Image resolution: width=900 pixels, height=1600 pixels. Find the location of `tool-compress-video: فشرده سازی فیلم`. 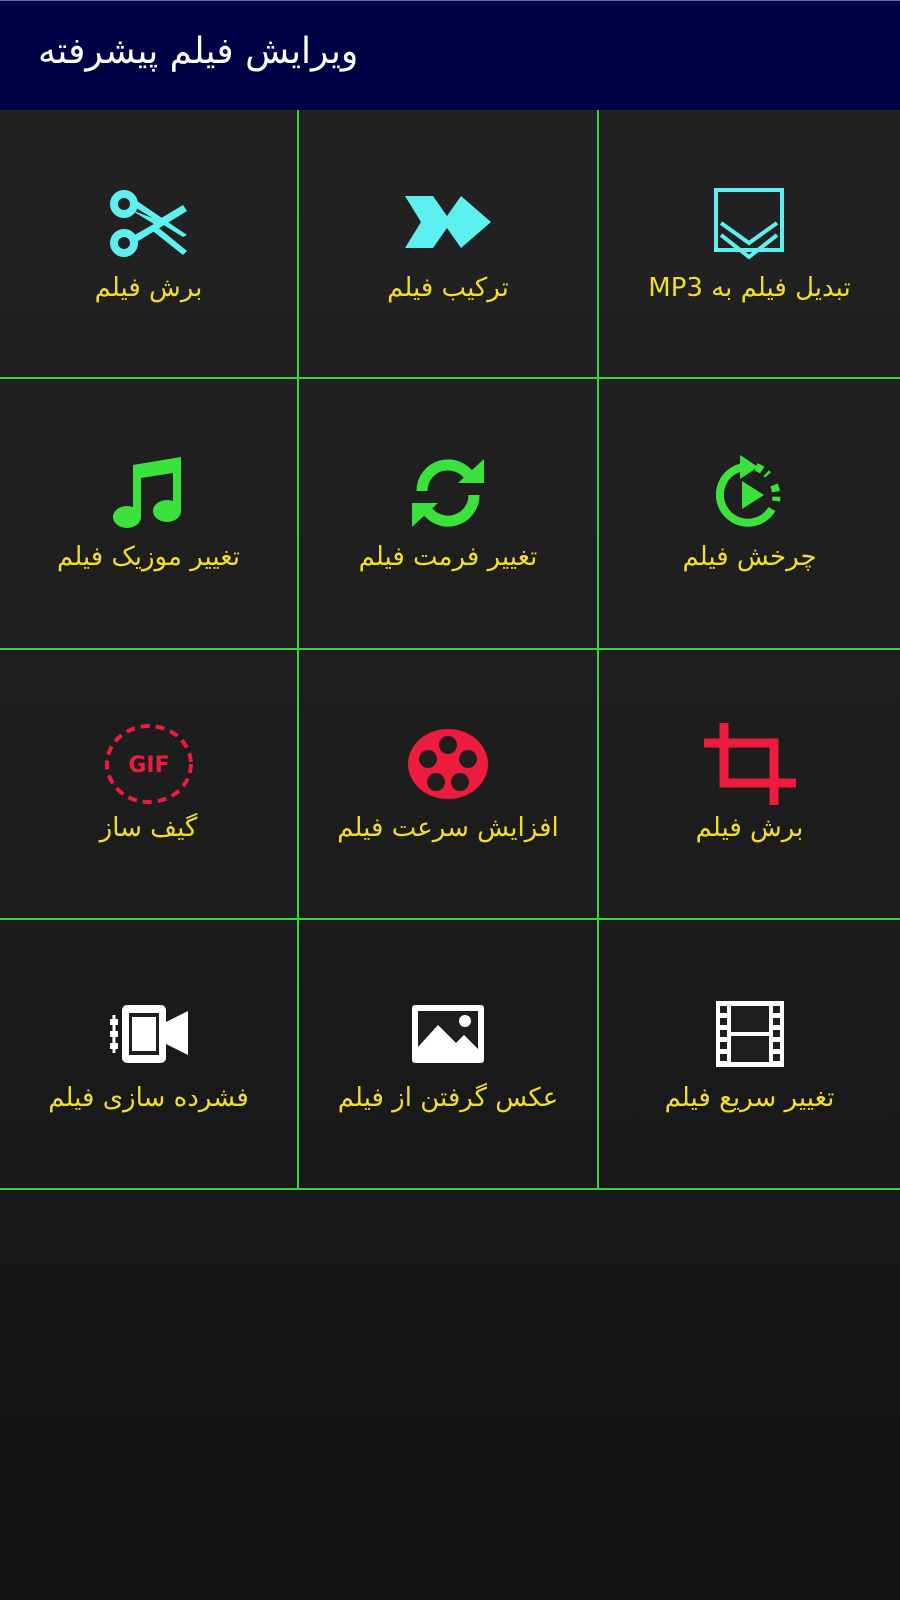

tool-compress-video: فشرده سازی فیلم is located at coordinates (149, 1055).